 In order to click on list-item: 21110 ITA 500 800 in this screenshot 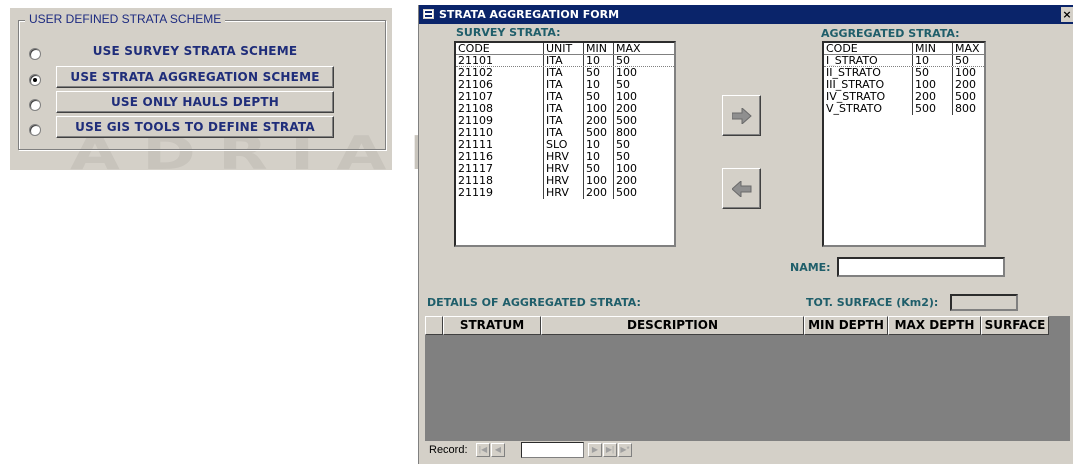, I will do `click(565, 133)`.